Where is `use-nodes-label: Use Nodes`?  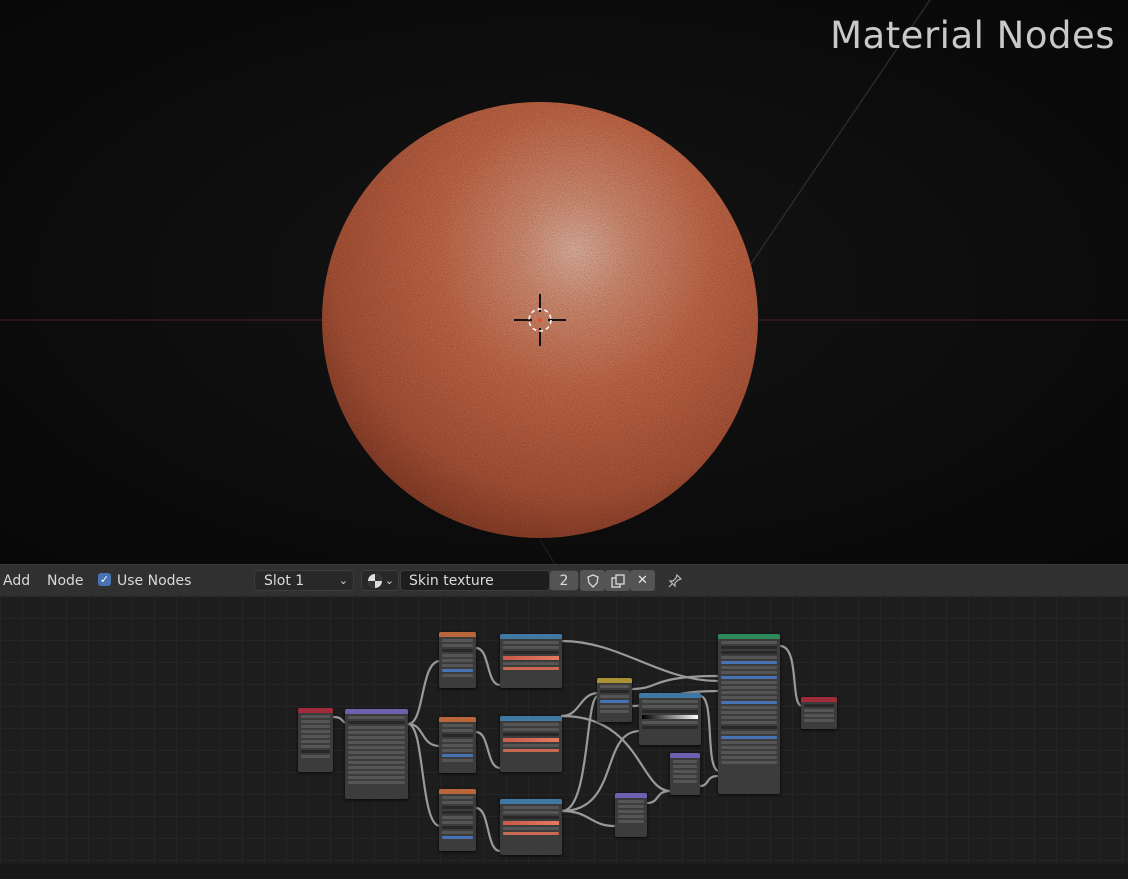
use-nodes-label: Use Nodes is located at coordinates (154, 581).